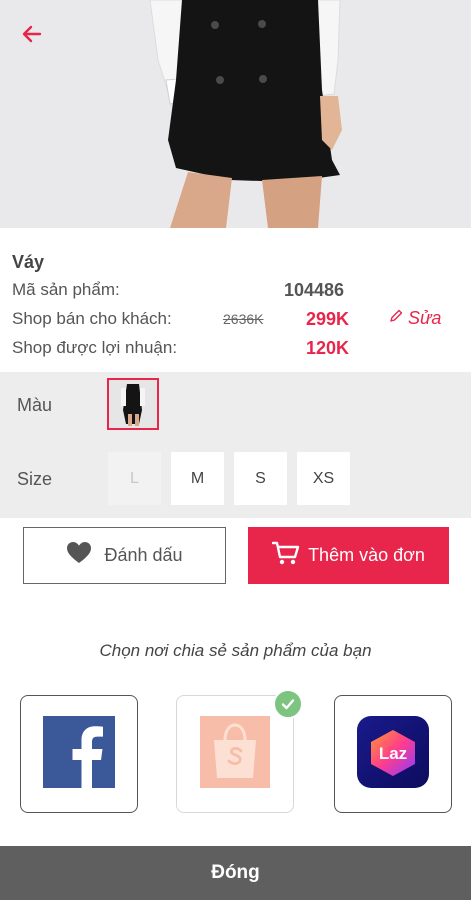  I want to click on product-code-label: Mã sản phẩm:, so click(66, 289).